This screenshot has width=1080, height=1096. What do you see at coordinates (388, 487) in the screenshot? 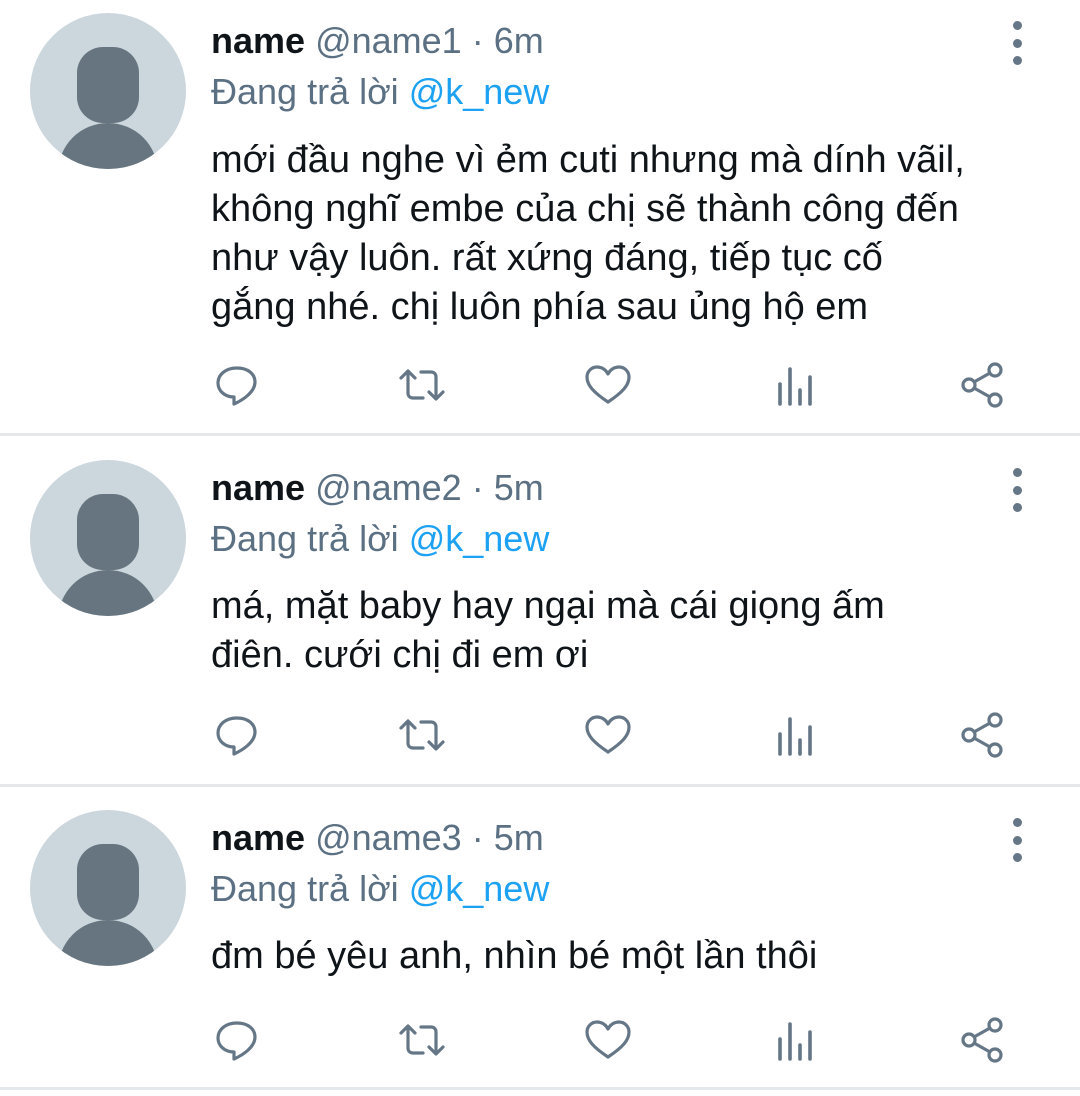
I see `user-handle: @name2` at bounding box center [388, 487].